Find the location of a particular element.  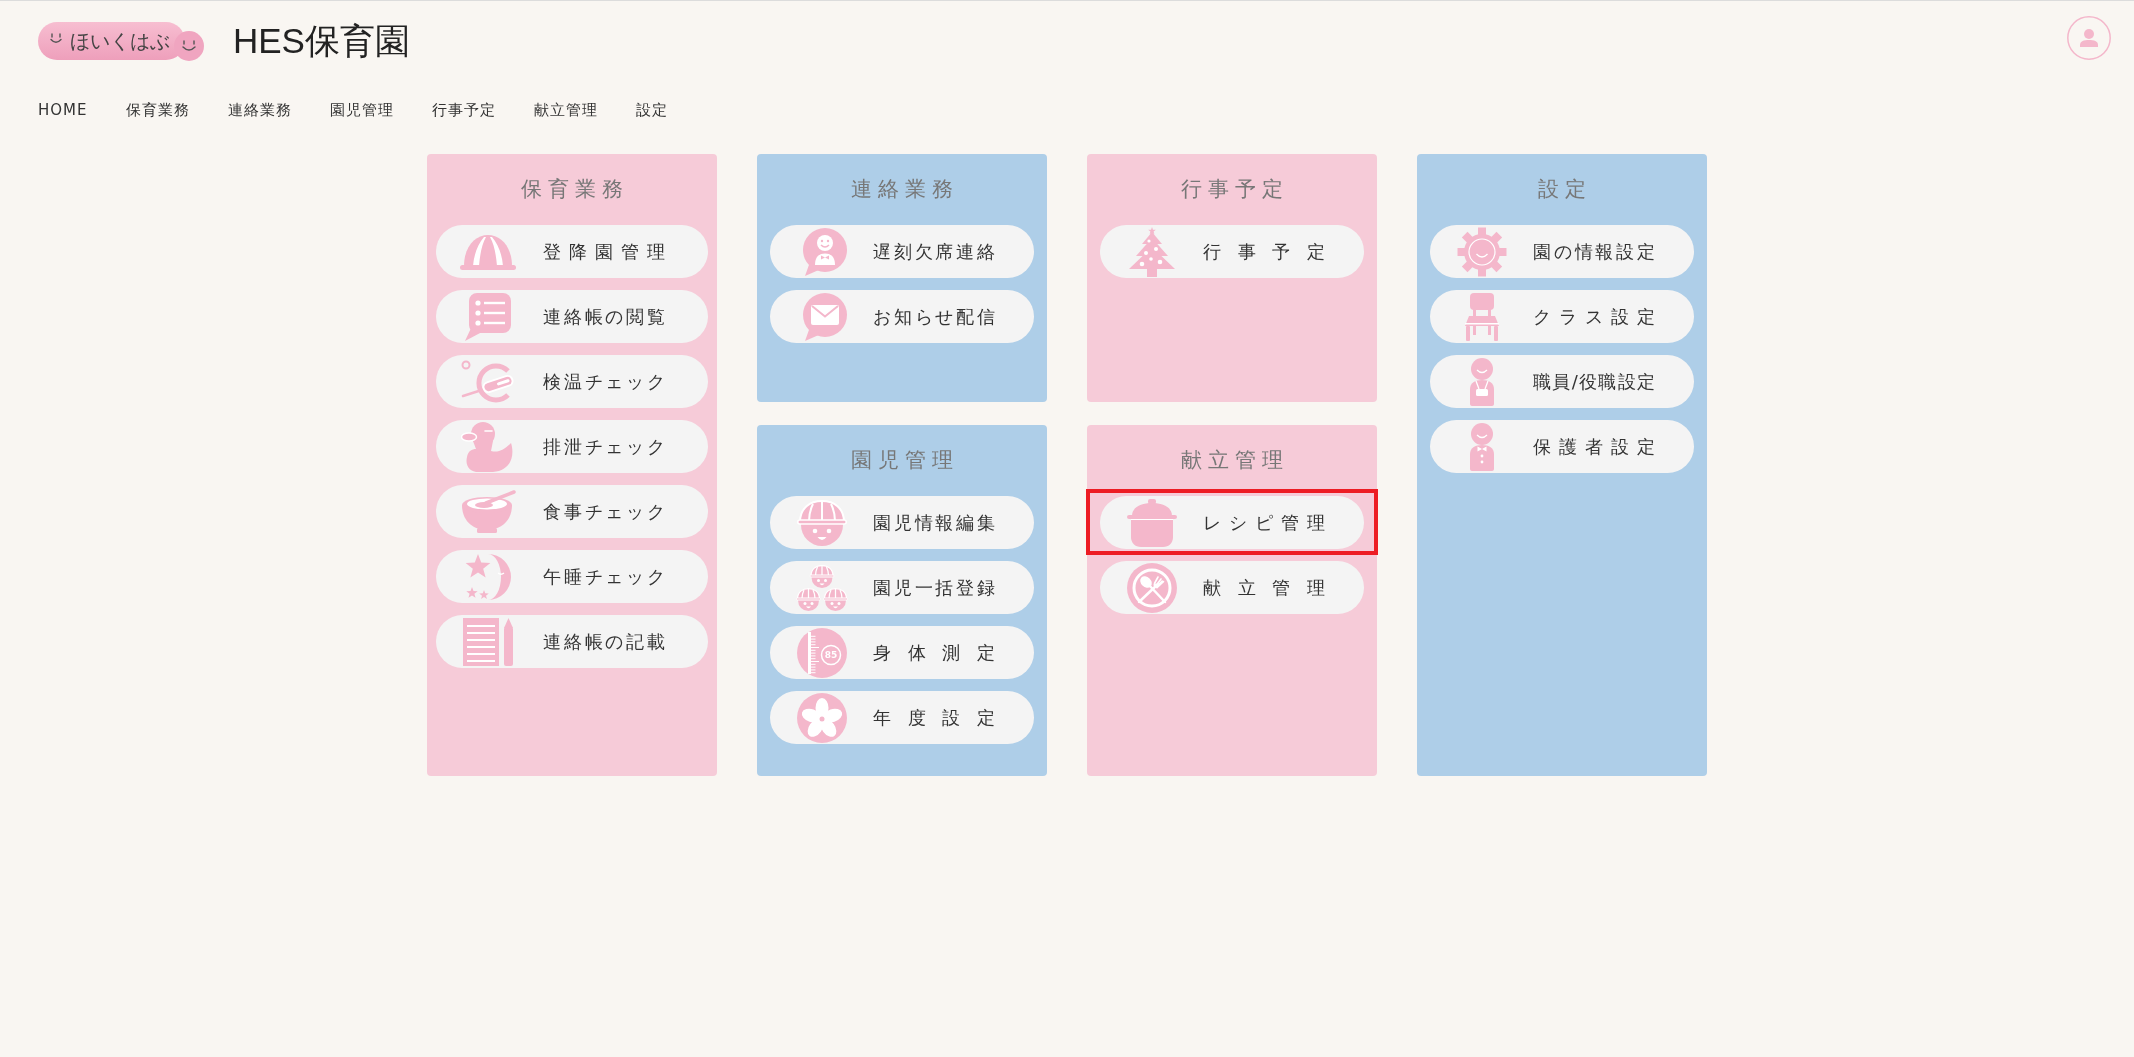

nav-link: 設定 is located at coordinates (651, 110).